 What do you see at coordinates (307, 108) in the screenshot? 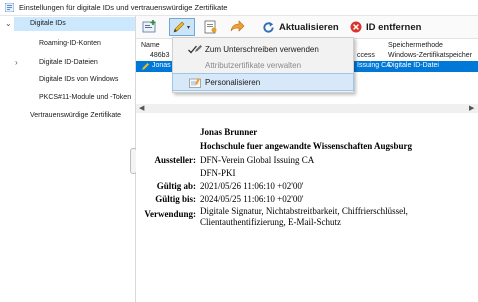
I see `horizontal-scrollbar: ◀ ▶` at bounding box center [307, 108].